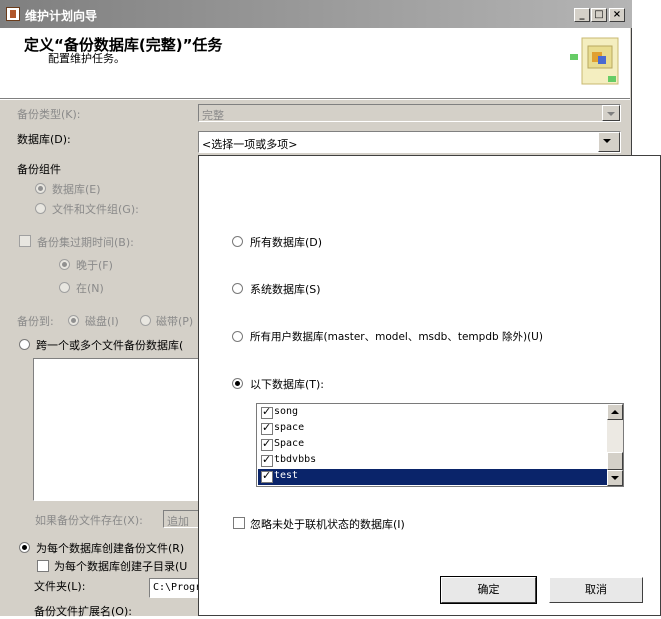 The image size is (661, 619). Describe the element at coordinates (145, 320) in the screenshot. I see `backup-to-tape-radio` at that location.